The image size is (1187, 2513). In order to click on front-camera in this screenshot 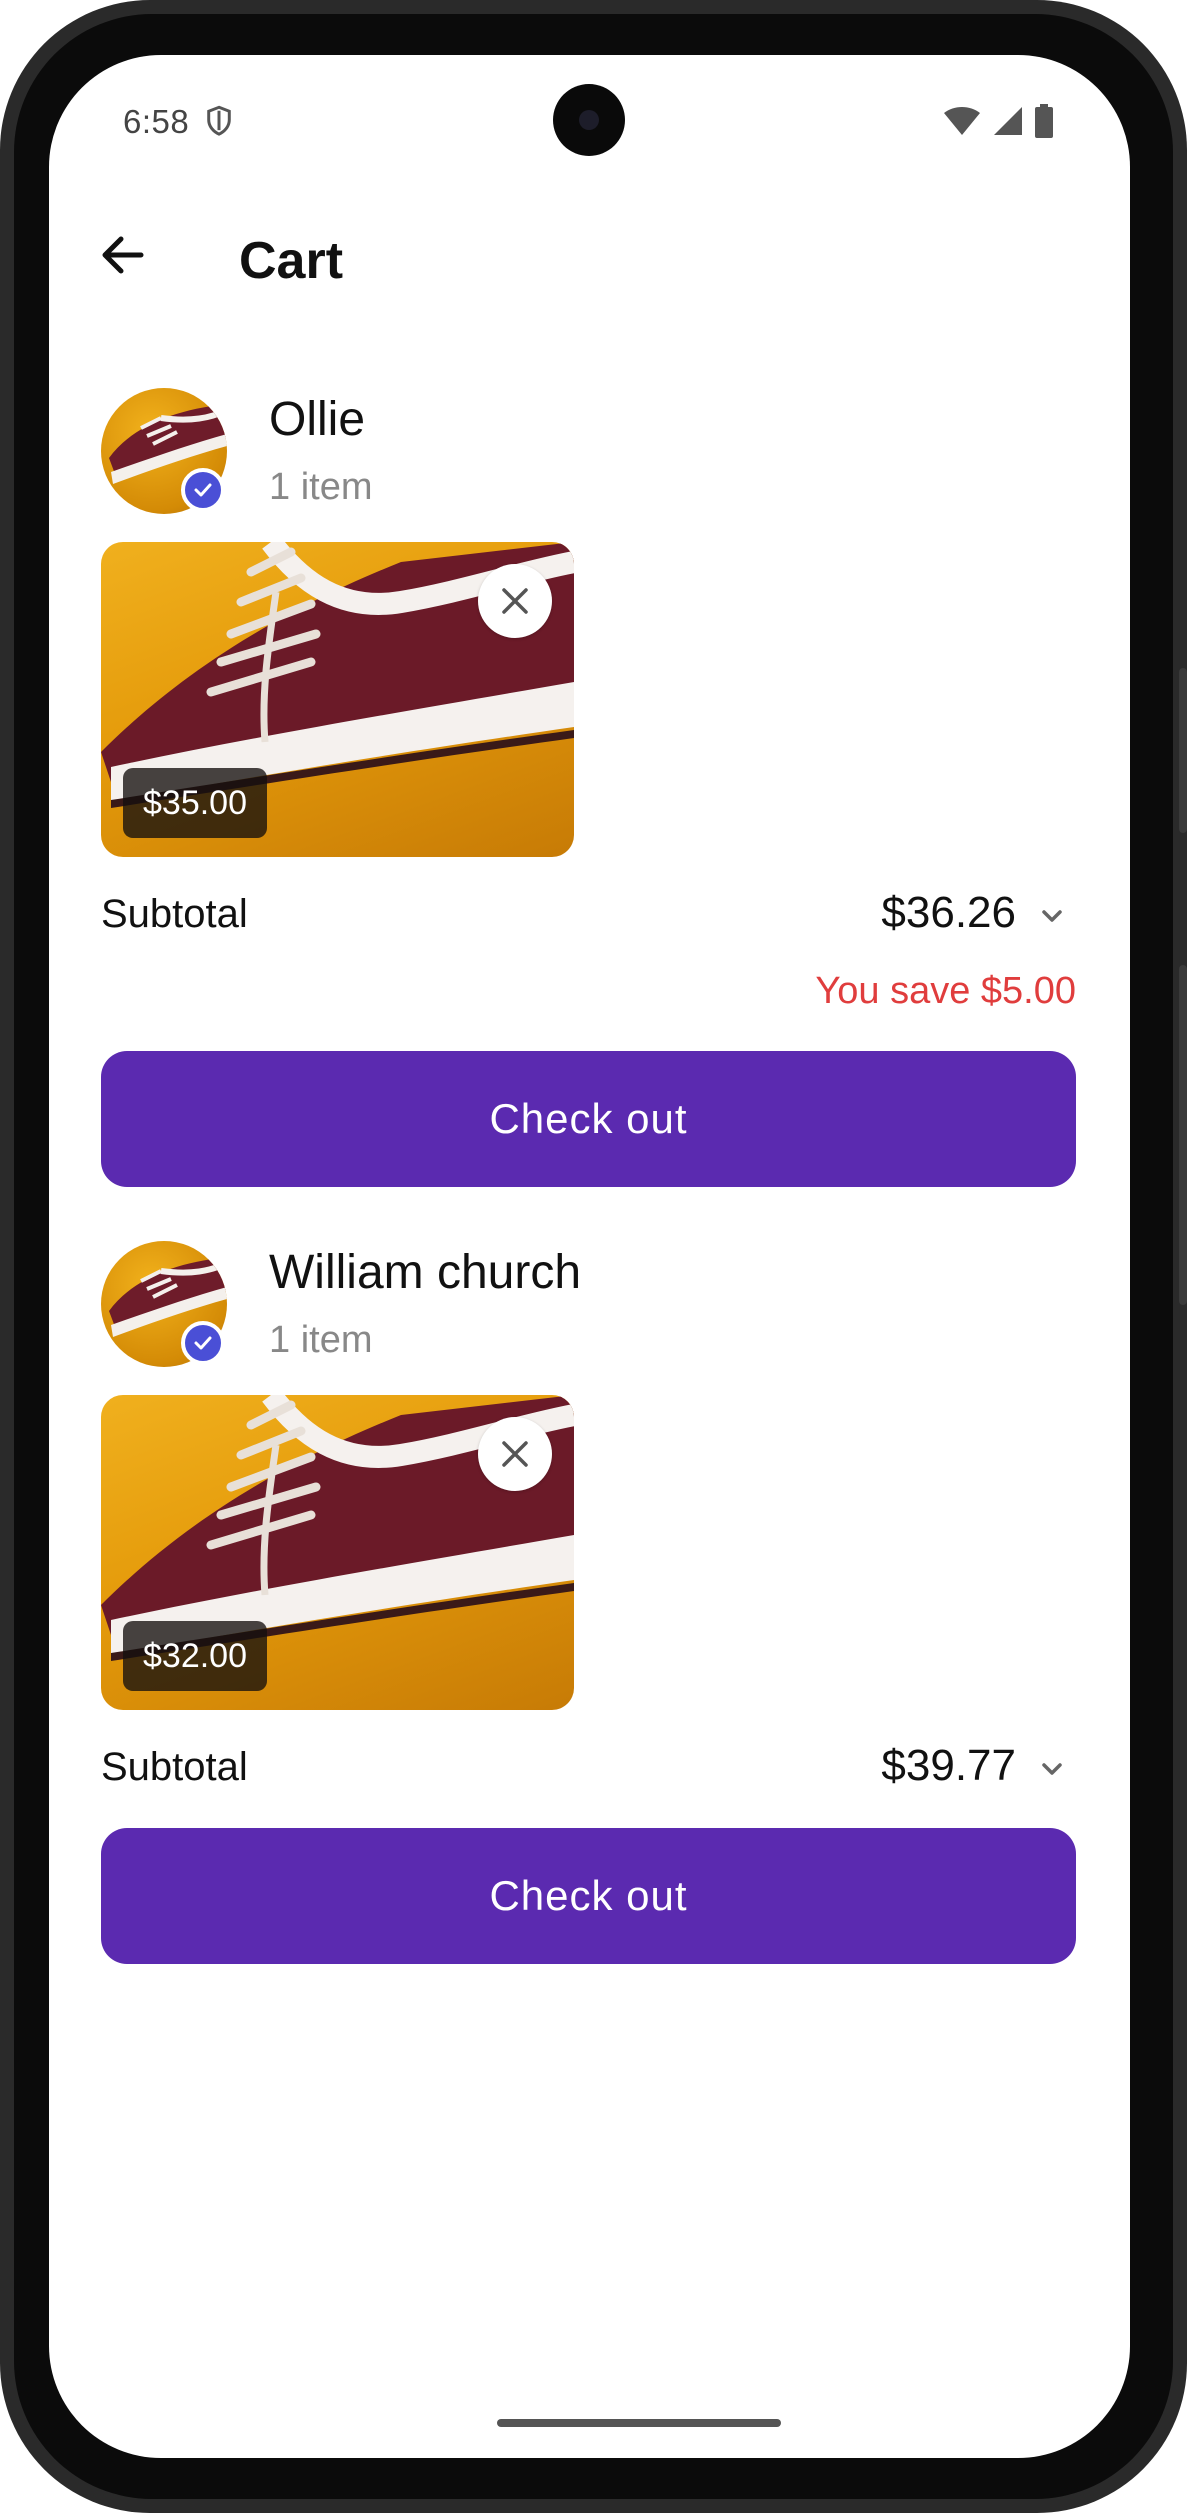, I will do `click(589, 120)`.